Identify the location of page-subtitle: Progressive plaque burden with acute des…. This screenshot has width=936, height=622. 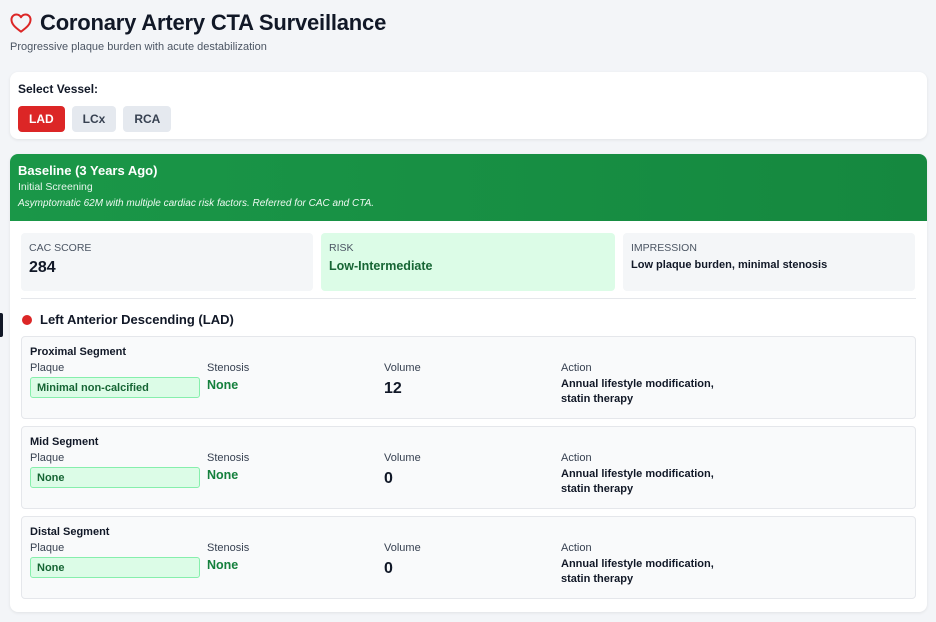
(138, 47).